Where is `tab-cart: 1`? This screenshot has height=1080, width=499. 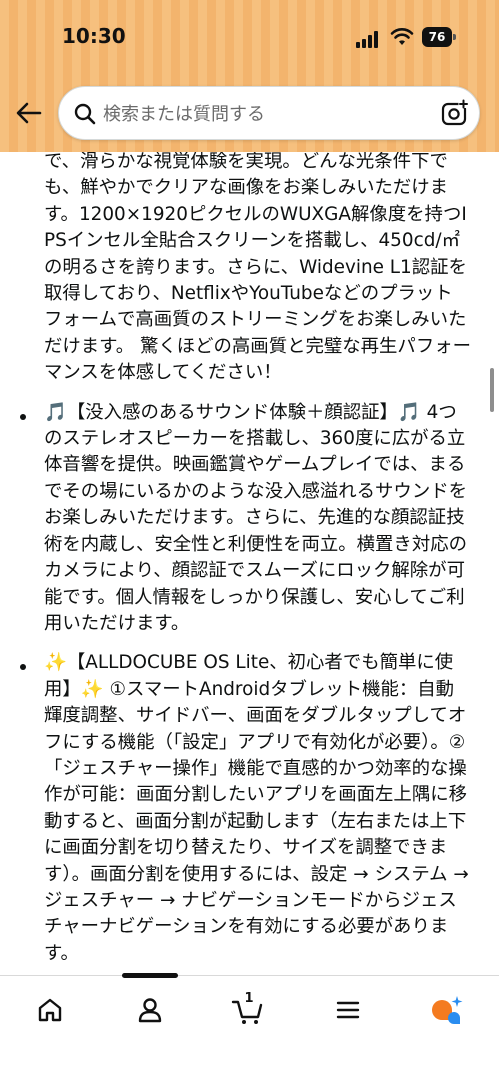
tab-cart: 1 is located at coordinates (248, 1010).